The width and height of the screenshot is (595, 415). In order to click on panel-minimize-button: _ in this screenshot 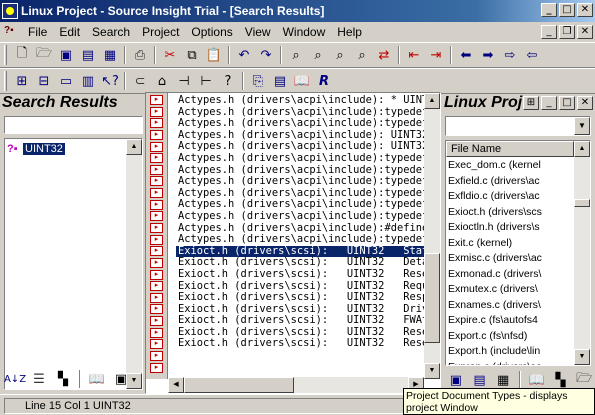, I will do `click(549, 103)`.